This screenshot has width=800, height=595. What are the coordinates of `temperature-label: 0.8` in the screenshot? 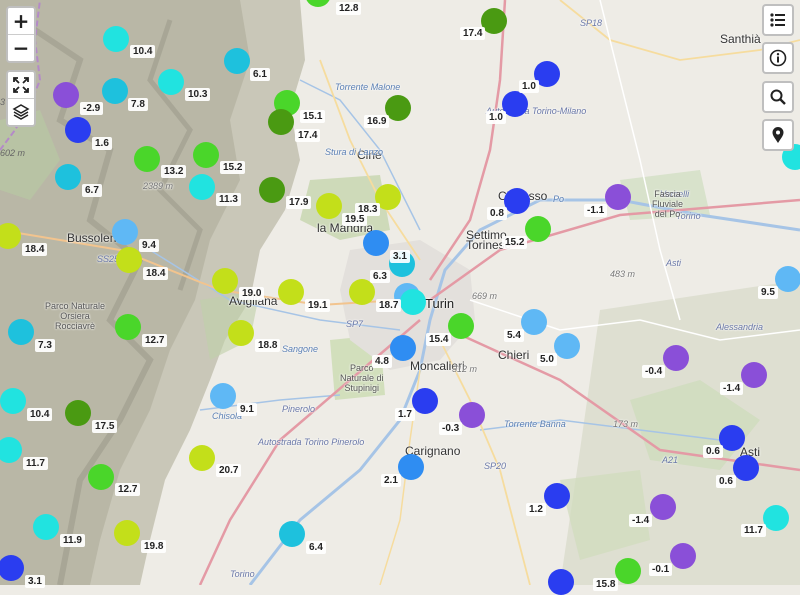 It's located at (497, 213).